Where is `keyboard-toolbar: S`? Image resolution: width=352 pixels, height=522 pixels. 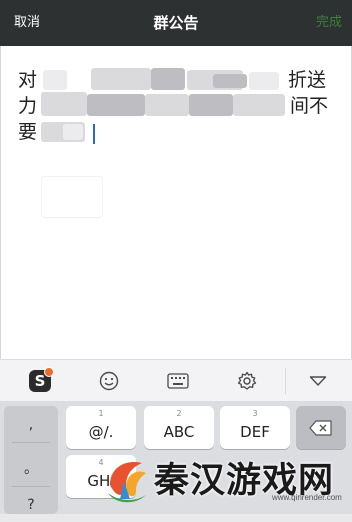
keyboard-toolbar: S is located at coordinates (176, 380).